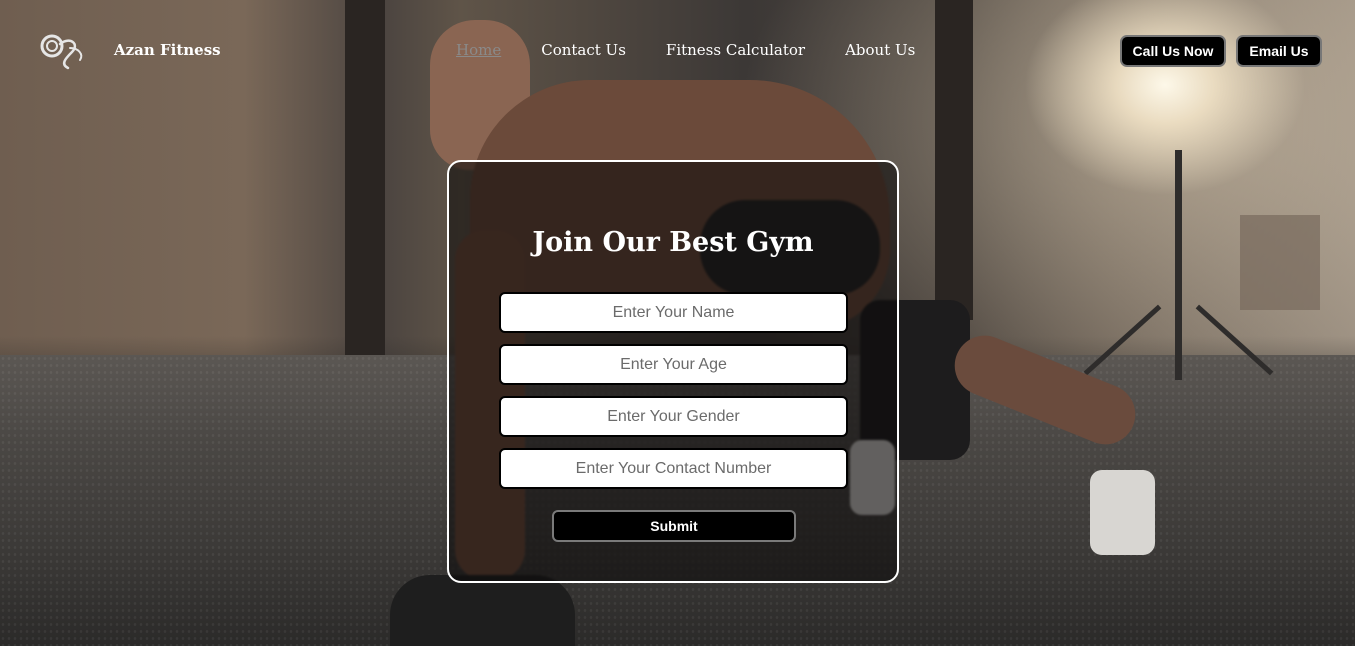 The height and width of the screenshot is (646, 1355). I want to click on nav-link-contact-us: Contact Us, so click(583, 50).